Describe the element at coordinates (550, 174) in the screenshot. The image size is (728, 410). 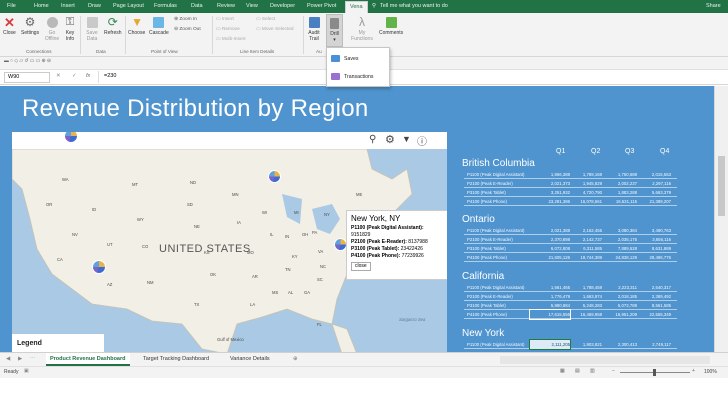
I see `cell-q1: 1,866,388` at that location.